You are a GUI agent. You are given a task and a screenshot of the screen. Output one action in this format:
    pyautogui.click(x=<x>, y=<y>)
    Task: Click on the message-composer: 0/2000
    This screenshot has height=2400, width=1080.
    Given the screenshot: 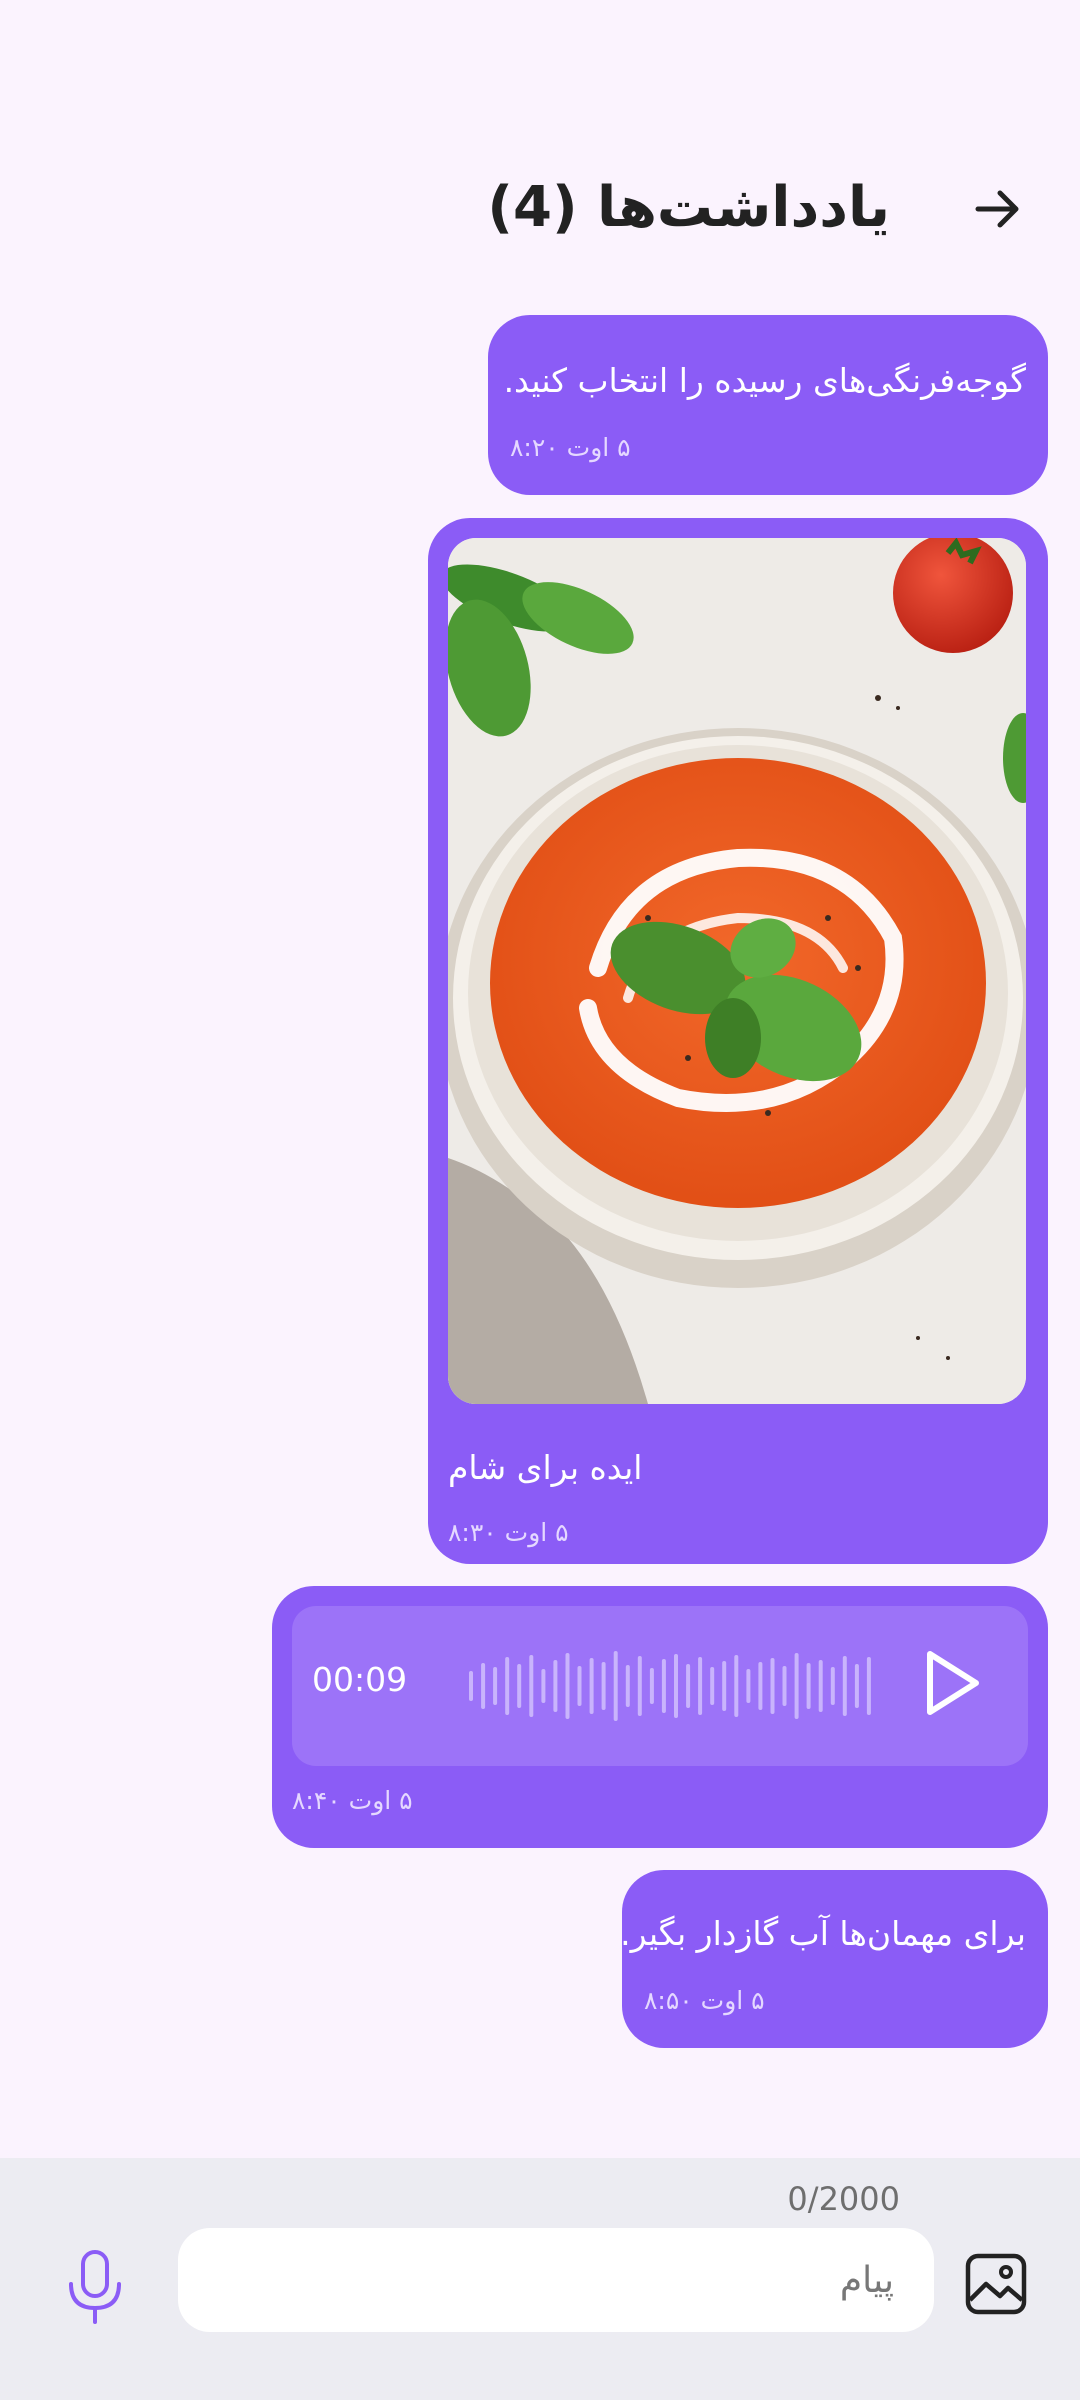 What is the action you would take?
    pyautogui.click(x=540, y=2279)
    